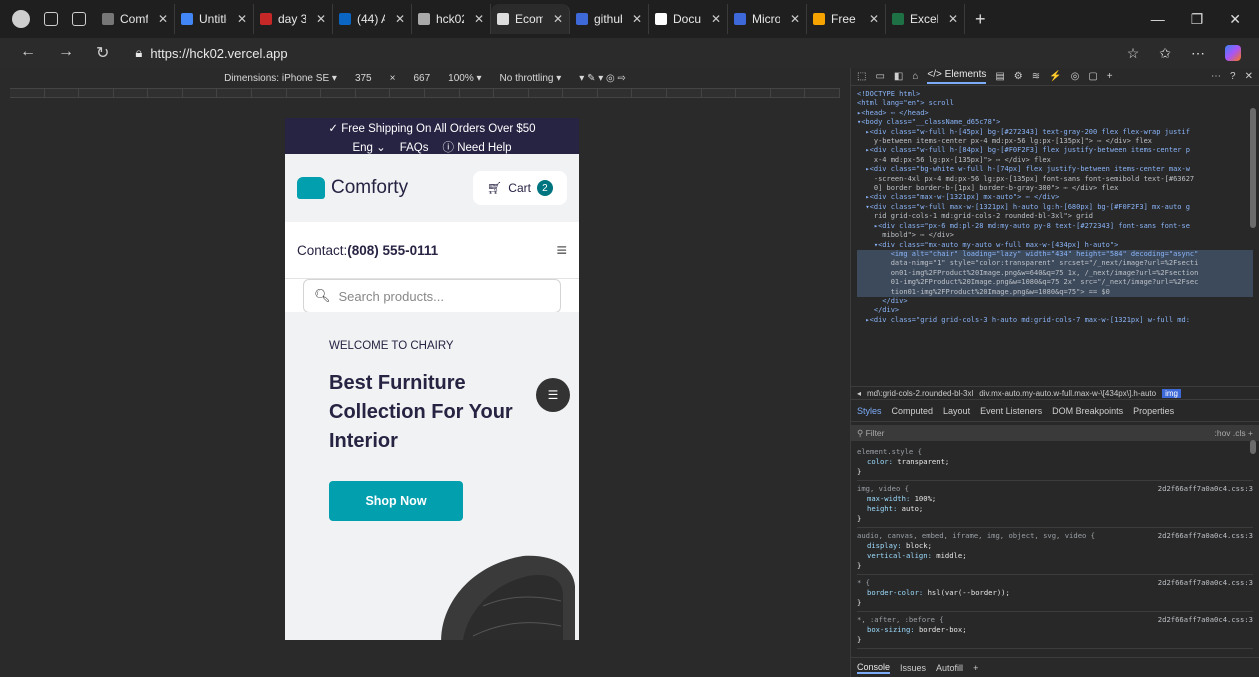 Image resolution: width=1259 pixels, height=677 pixels. I want to click on css-declaration: box-sizing: border-box;, so click(1055, 630).